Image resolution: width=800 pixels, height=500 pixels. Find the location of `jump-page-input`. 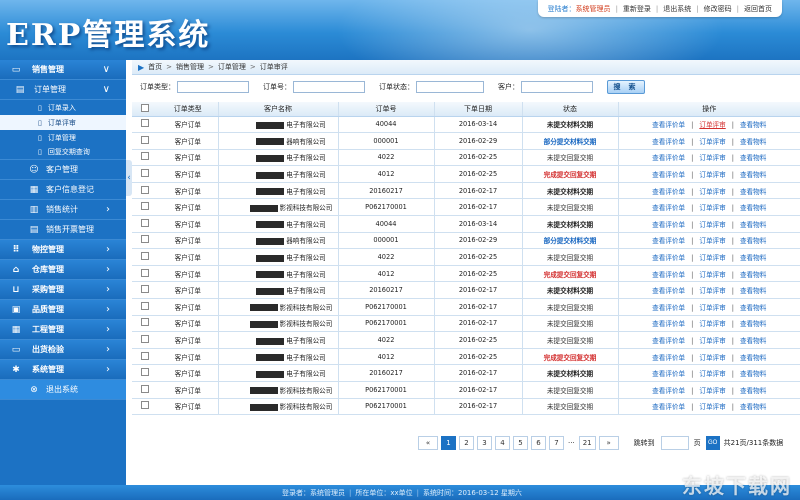

jump-page-input is located at coordinates (674, 443).